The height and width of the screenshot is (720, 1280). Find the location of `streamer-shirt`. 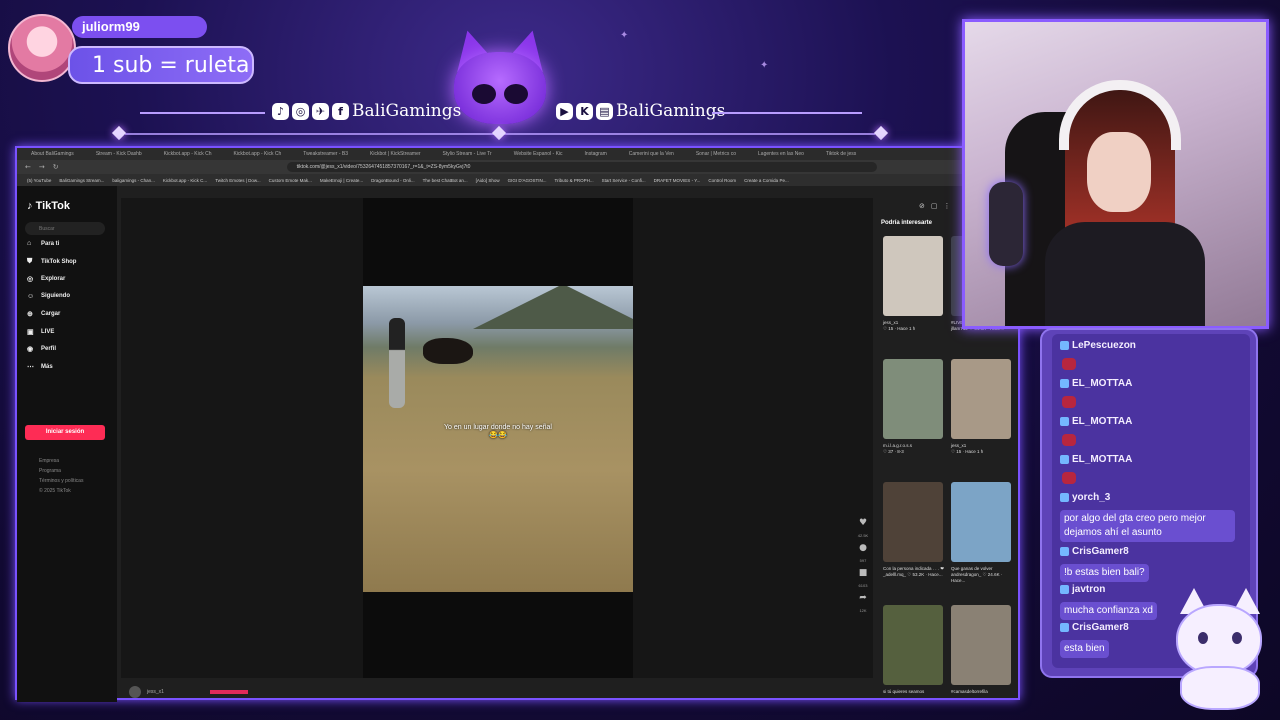

streamer-shirt is located at coordinates (1125, 274).